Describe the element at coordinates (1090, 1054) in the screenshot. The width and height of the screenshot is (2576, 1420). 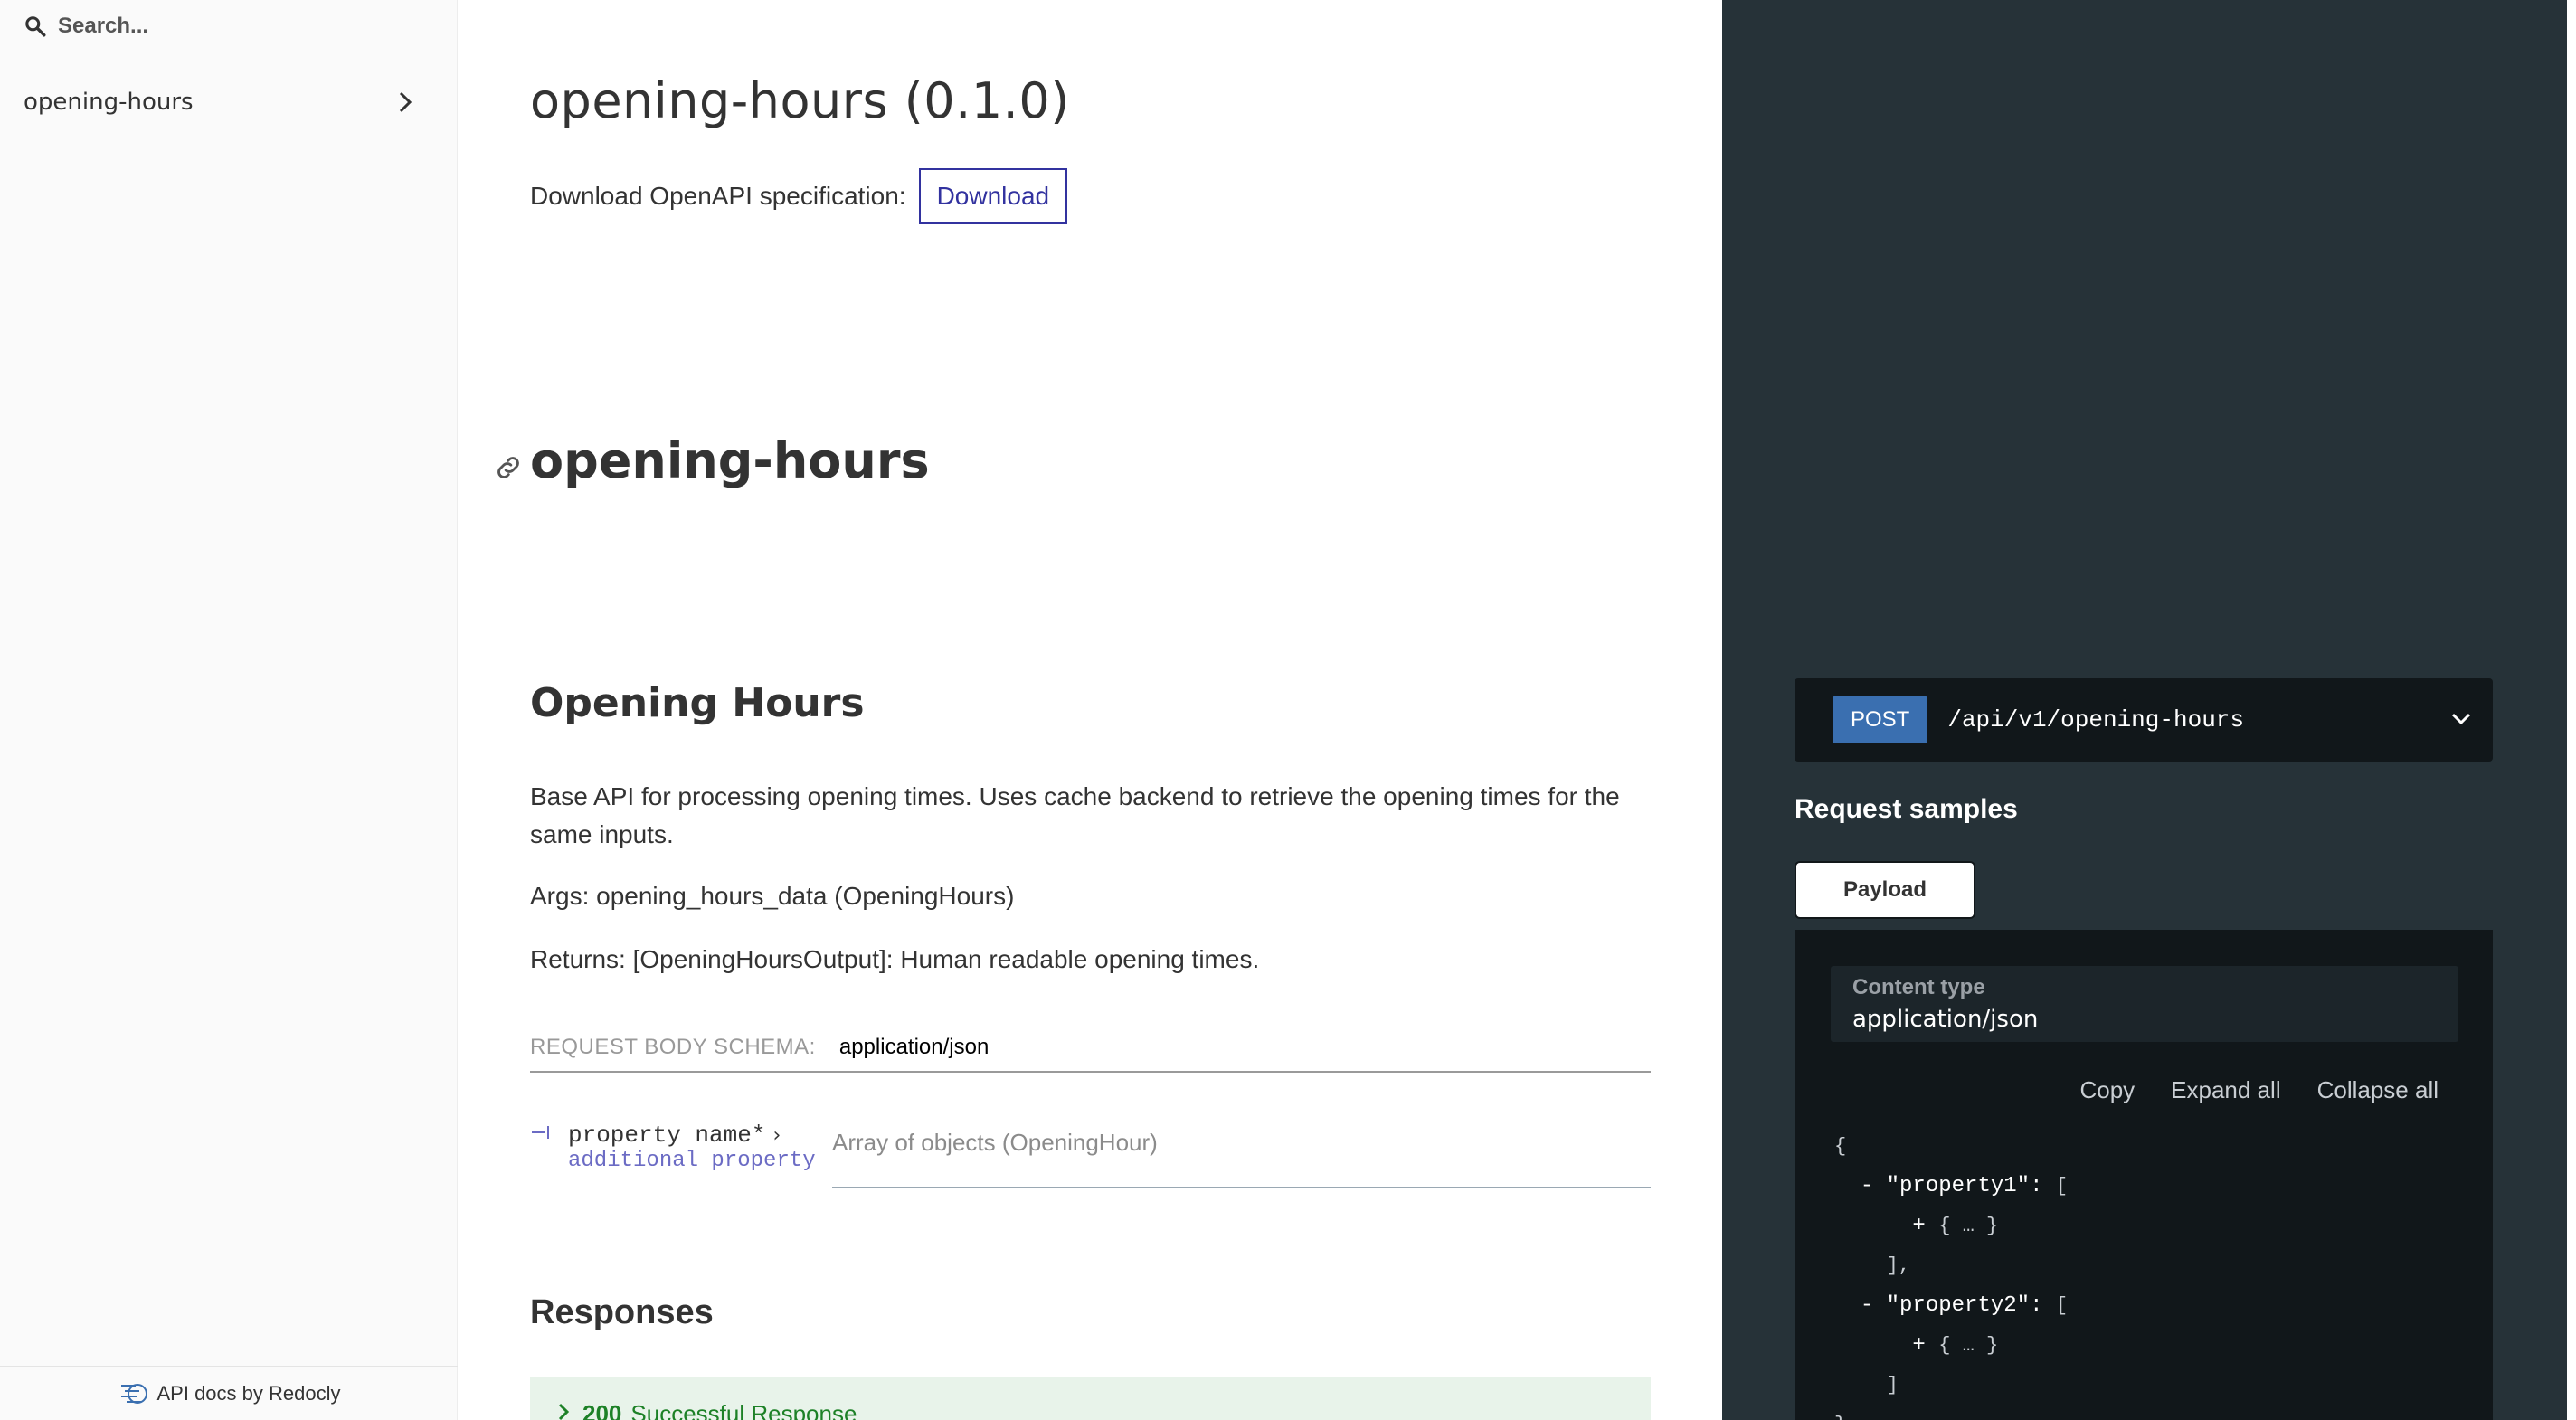
I see `request-body-schema-header: REQUEST BODY SCHEMA: application/json` at that location.